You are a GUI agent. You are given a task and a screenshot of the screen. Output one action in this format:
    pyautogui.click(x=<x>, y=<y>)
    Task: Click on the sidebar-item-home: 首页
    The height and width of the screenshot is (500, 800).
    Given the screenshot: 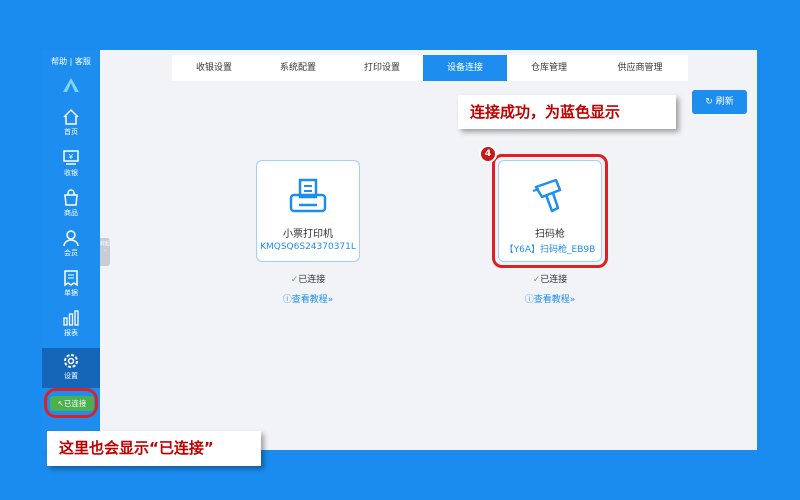 What is the action you would take?
    pyautogui.click(x=71, y=128)
    